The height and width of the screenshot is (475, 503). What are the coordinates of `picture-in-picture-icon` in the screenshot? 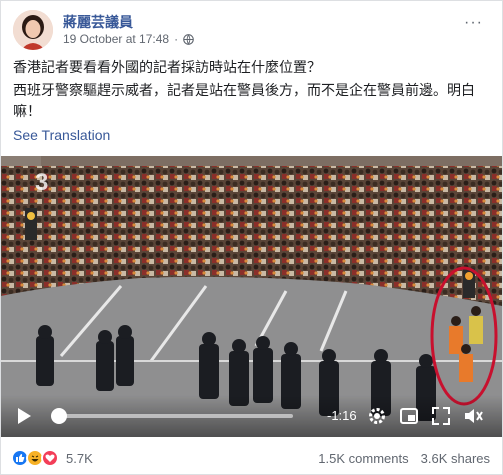 It's located at (409, 416).